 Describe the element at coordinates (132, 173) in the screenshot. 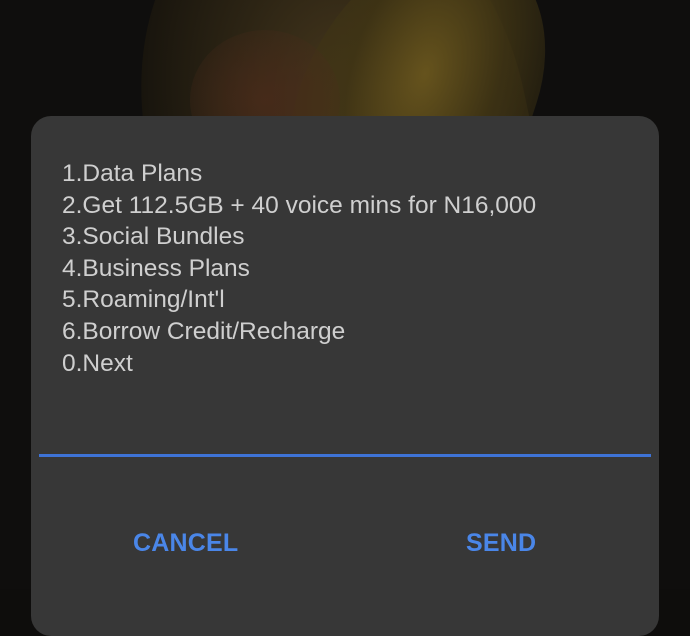

I see `menu-line-data-plans: 1.Data Plans` at that location.